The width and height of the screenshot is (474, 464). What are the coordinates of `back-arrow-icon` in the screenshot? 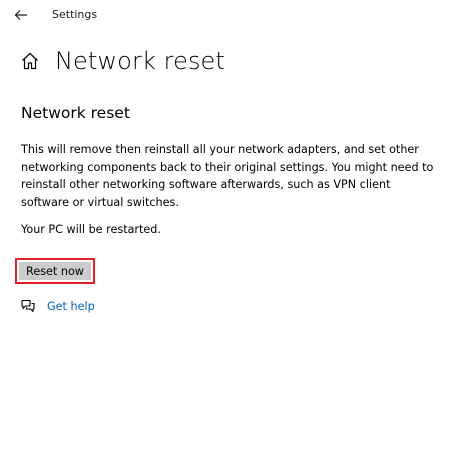 It's located at (21, 15).